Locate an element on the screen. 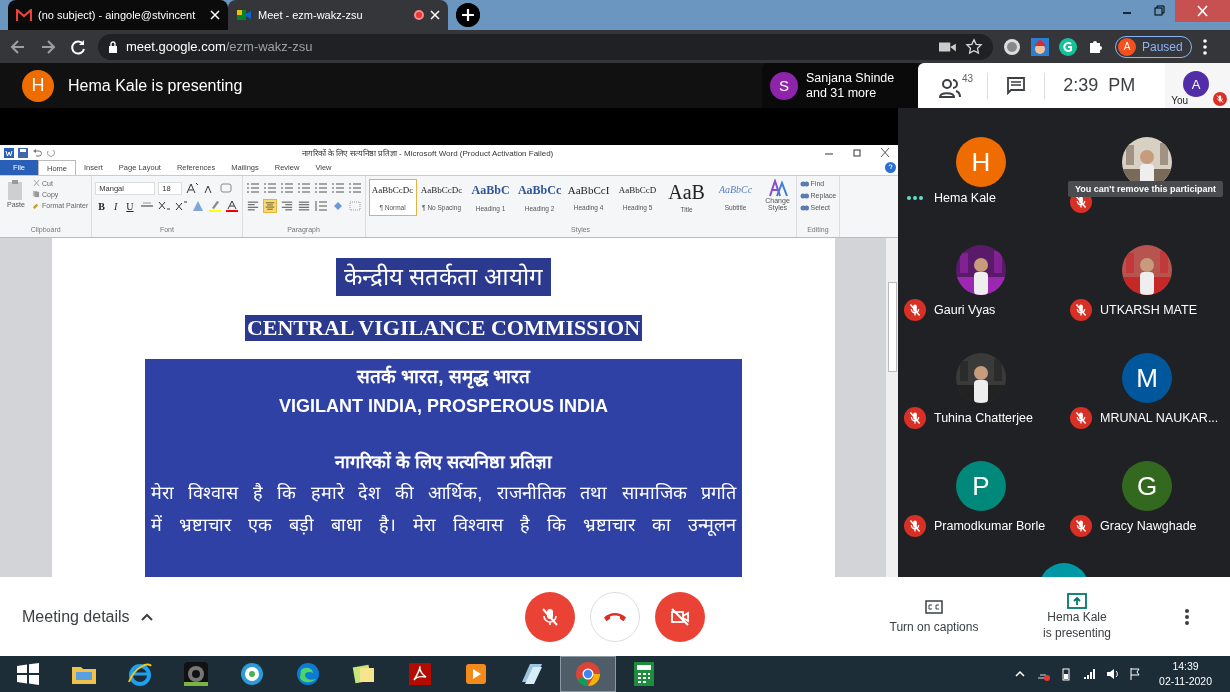 The width and height of the screenshot is (1230, 692). multilevel-list-icon is located at coordinates (286, 188).